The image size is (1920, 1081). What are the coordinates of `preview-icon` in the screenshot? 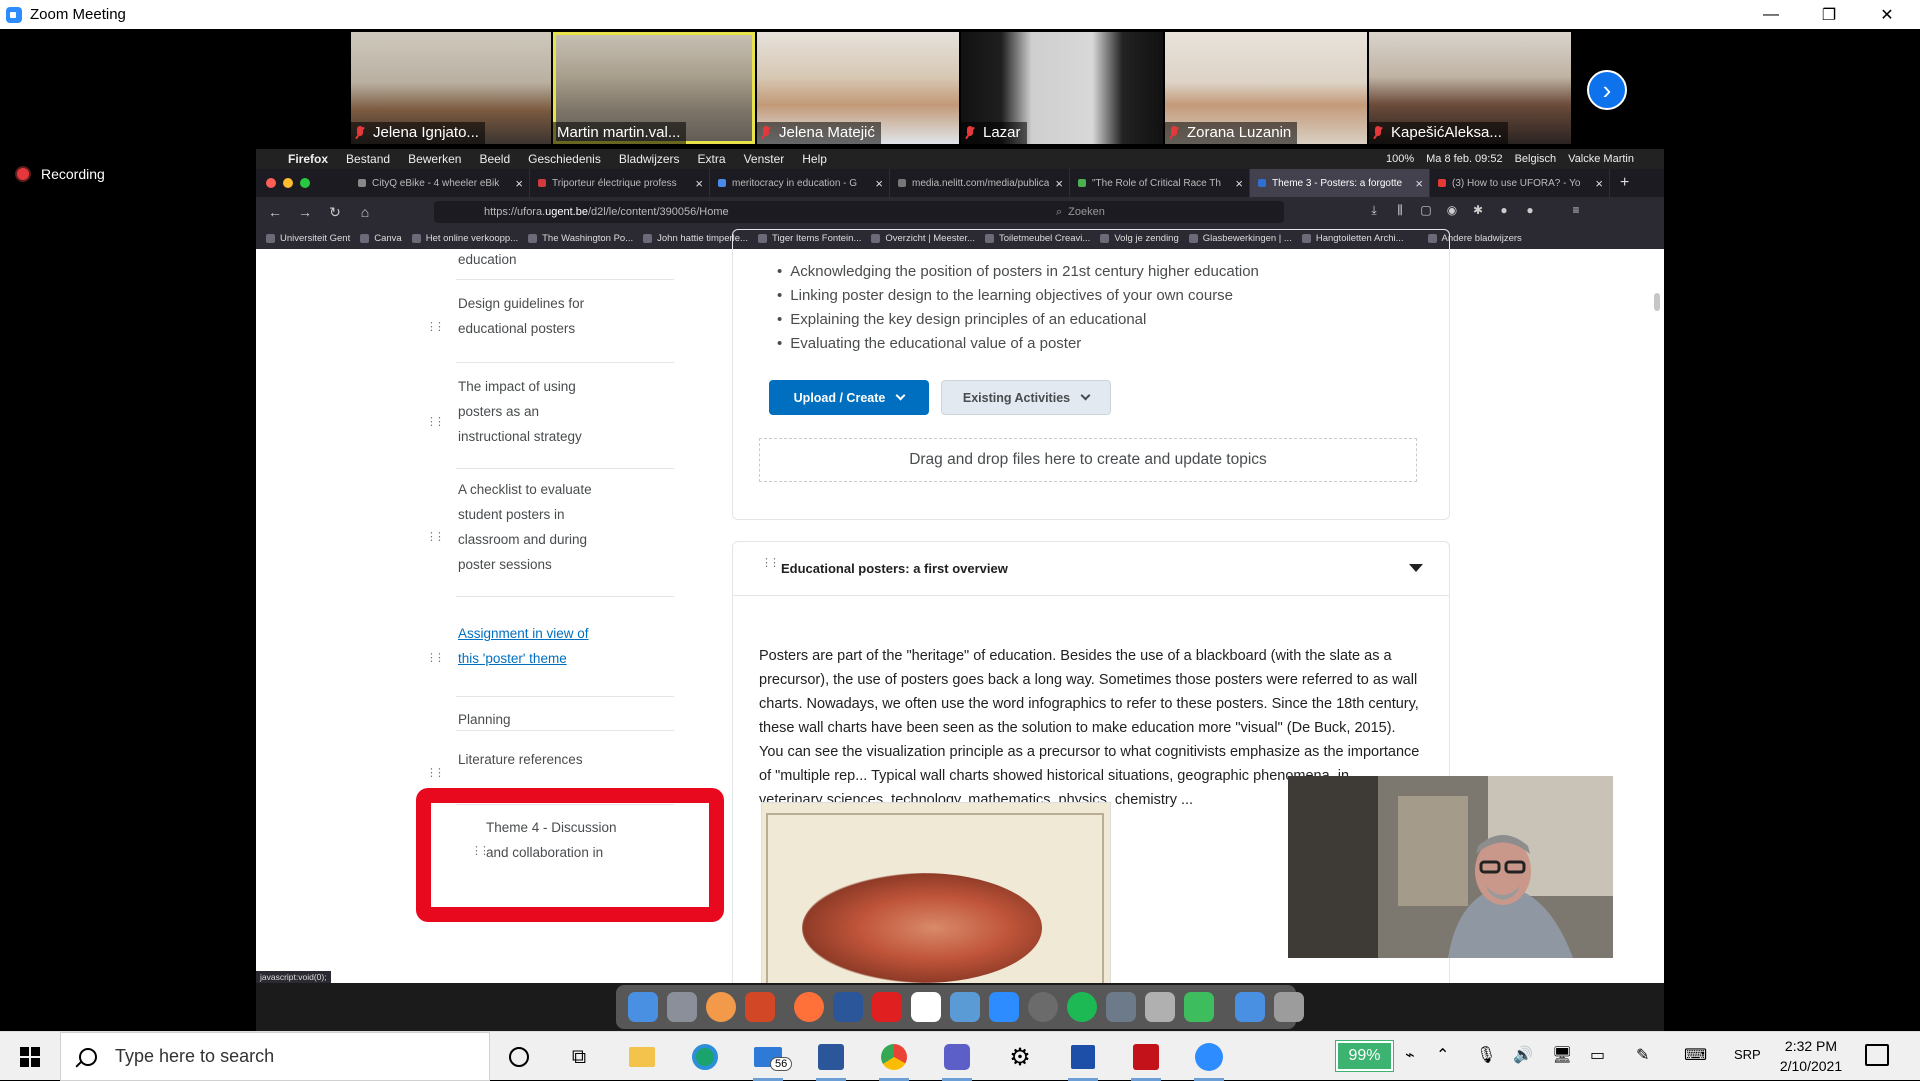 It's located at (1121, 1007).